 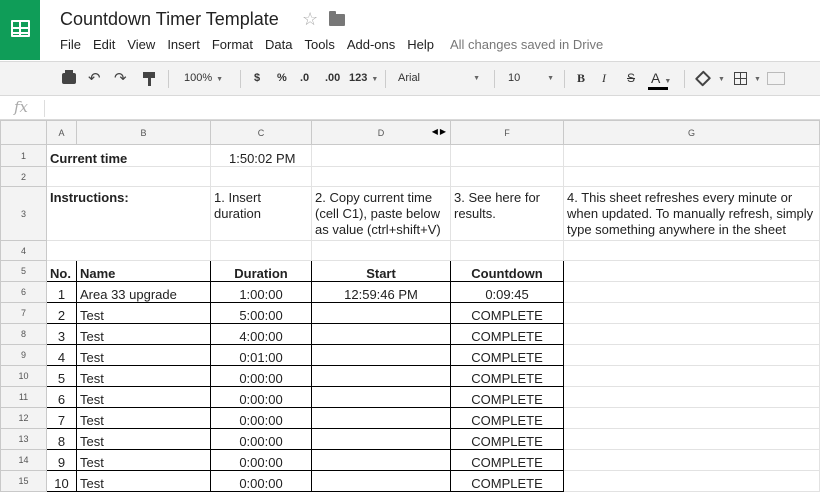 What do you see at coordinates (232, 45) in the screenshot?
I see `menu-format: Format` at bounding box center [232, 45].